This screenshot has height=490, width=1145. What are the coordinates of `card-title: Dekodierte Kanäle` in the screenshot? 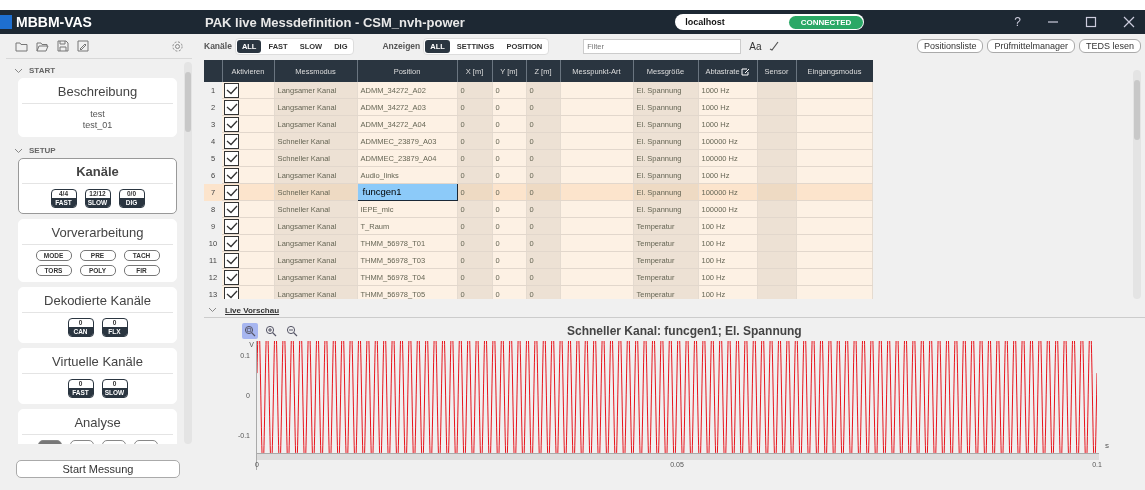 It's located at (97, 300).